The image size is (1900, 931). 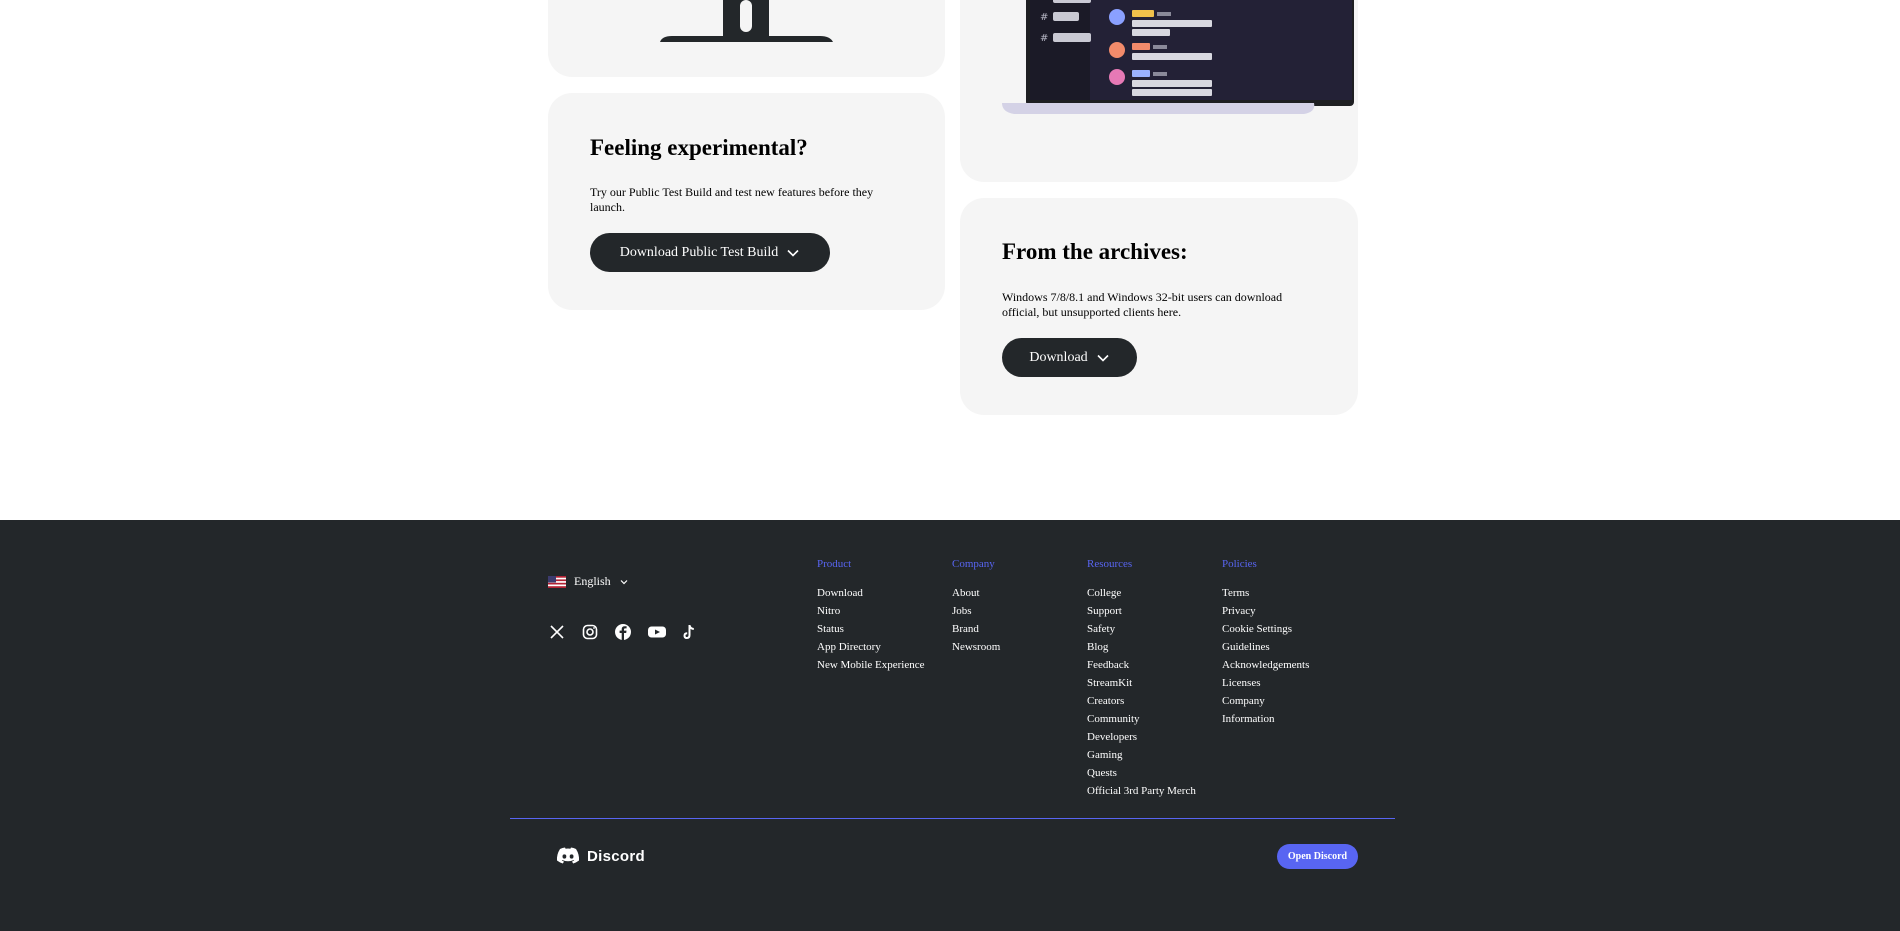 What do you see at coordinates (590, 632) in the screenshot?
I see `instagram-icon` at bounding box center [590, 632].